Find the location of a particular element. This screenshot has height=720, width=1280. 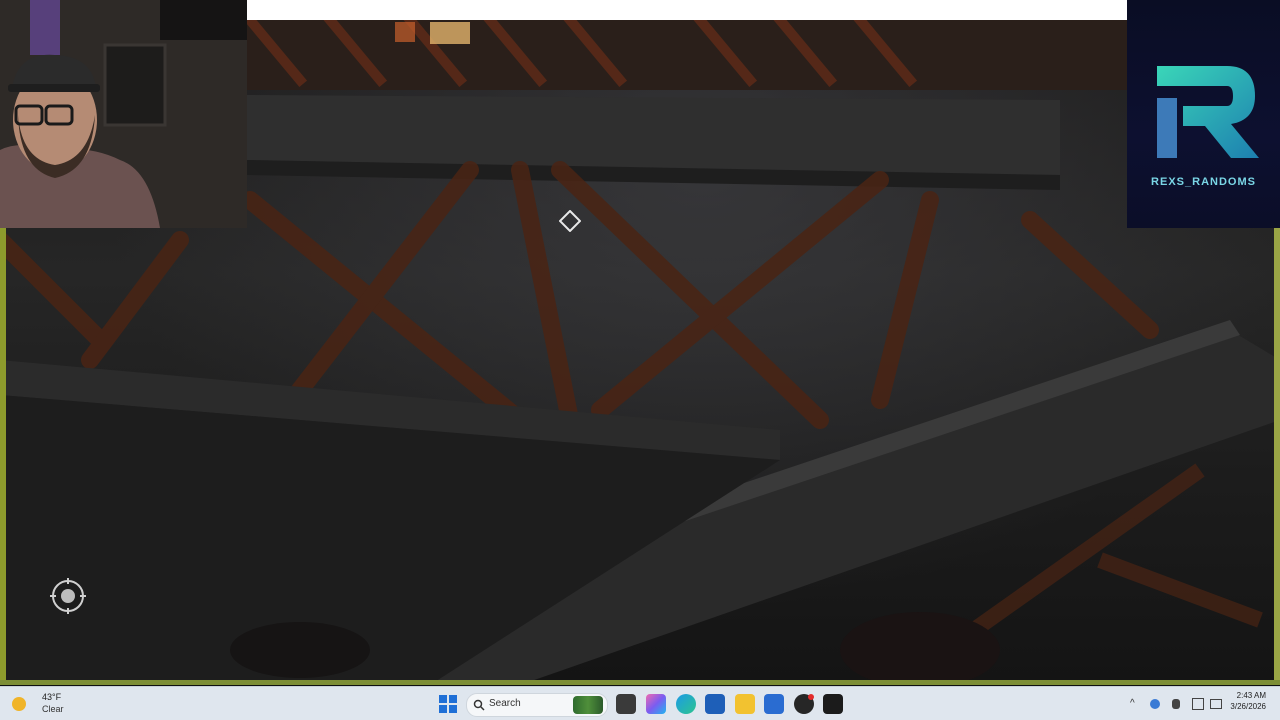

channel-logo-panel: REXS_RANDOMS is located at coordinates (1203, 114).